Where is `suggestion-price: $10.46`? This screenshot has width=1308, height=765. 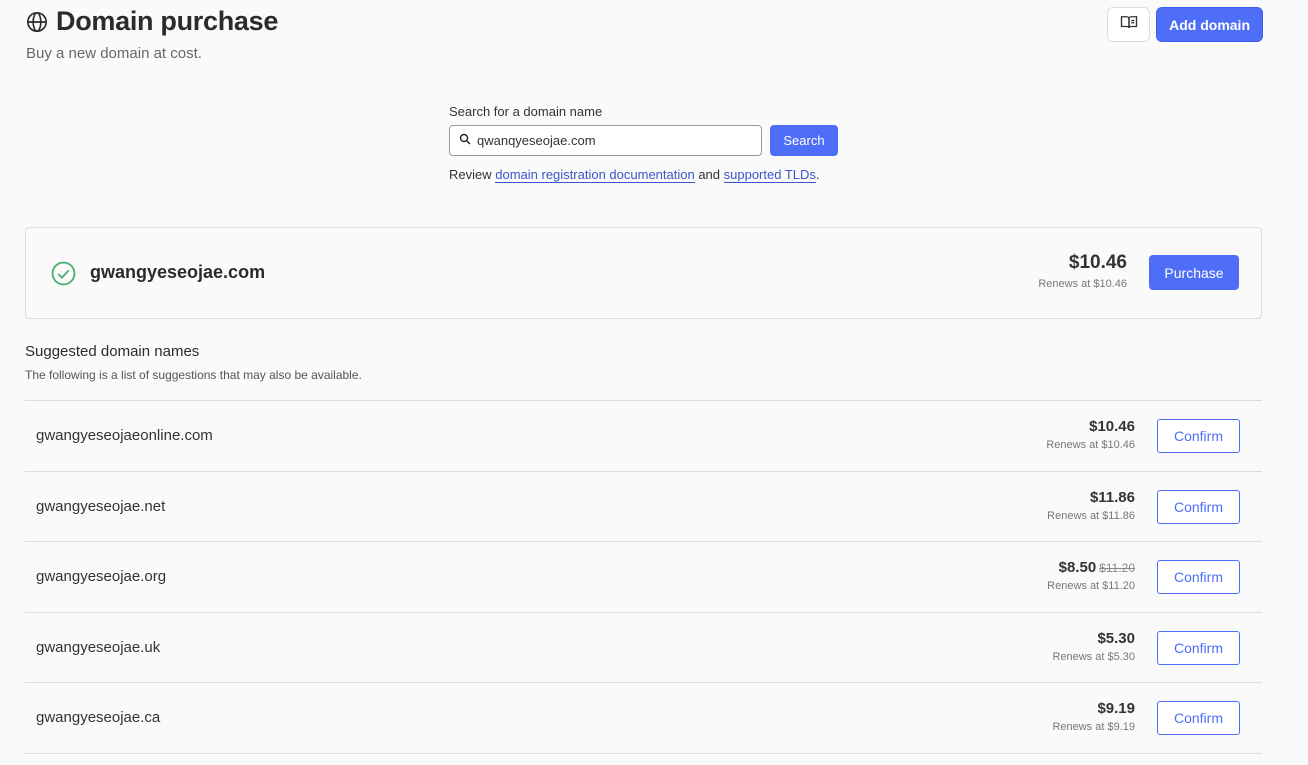
suggestion-price: $10.46 is located at coordinates (1112, 426).